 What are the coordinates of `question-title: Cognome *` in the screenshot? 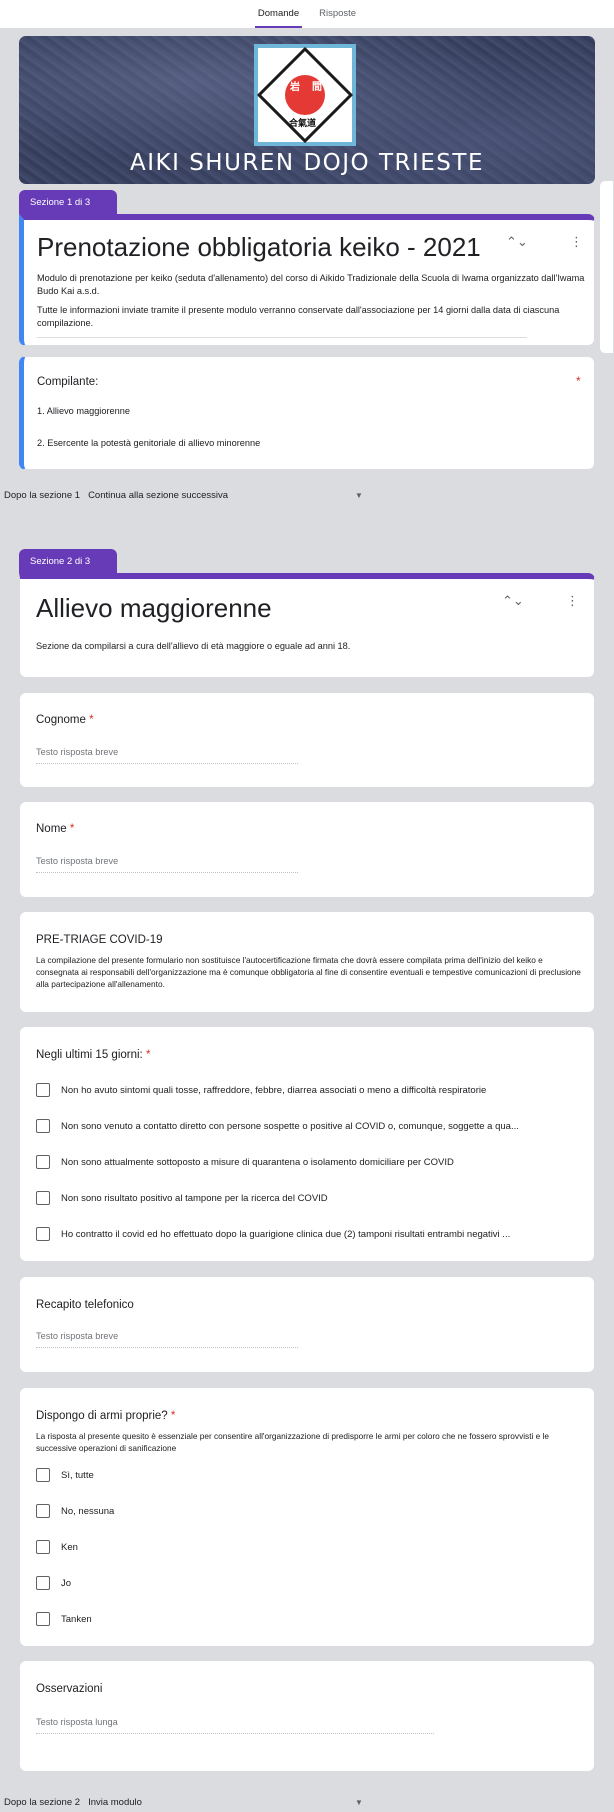 It's located at (65, 720).